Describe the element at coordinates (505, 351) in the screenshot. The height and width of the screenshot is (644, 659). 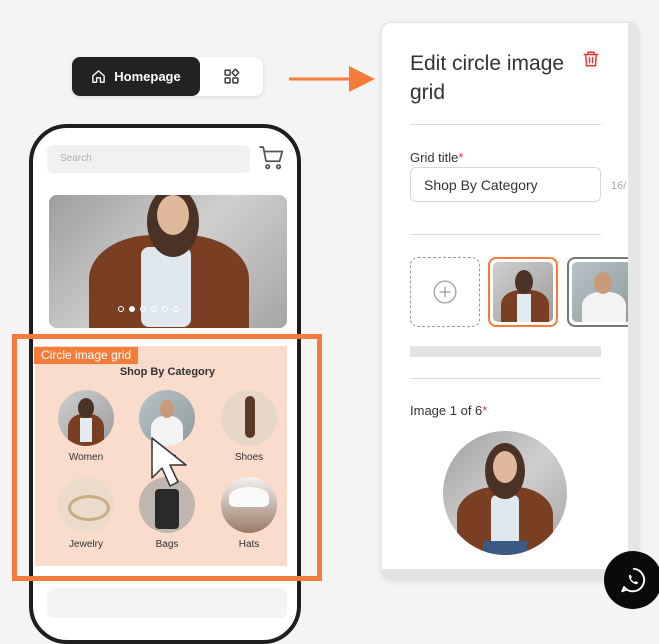
I see `thumbnail-scrollbar` at that location.